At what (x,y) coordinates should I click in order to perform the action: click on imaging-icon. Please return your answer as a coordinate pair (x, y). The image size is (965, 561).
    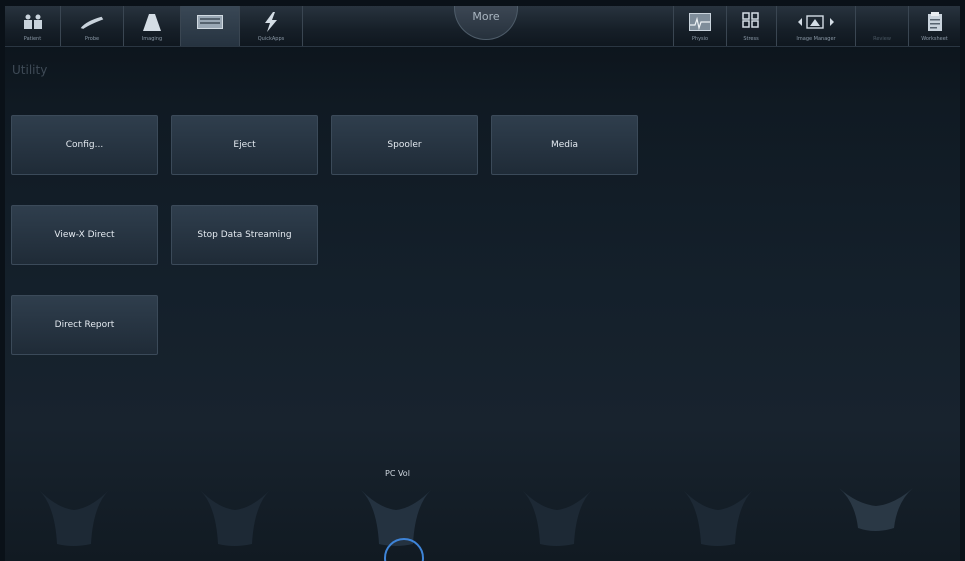
    Looking at the image, I should click on (152, 22).